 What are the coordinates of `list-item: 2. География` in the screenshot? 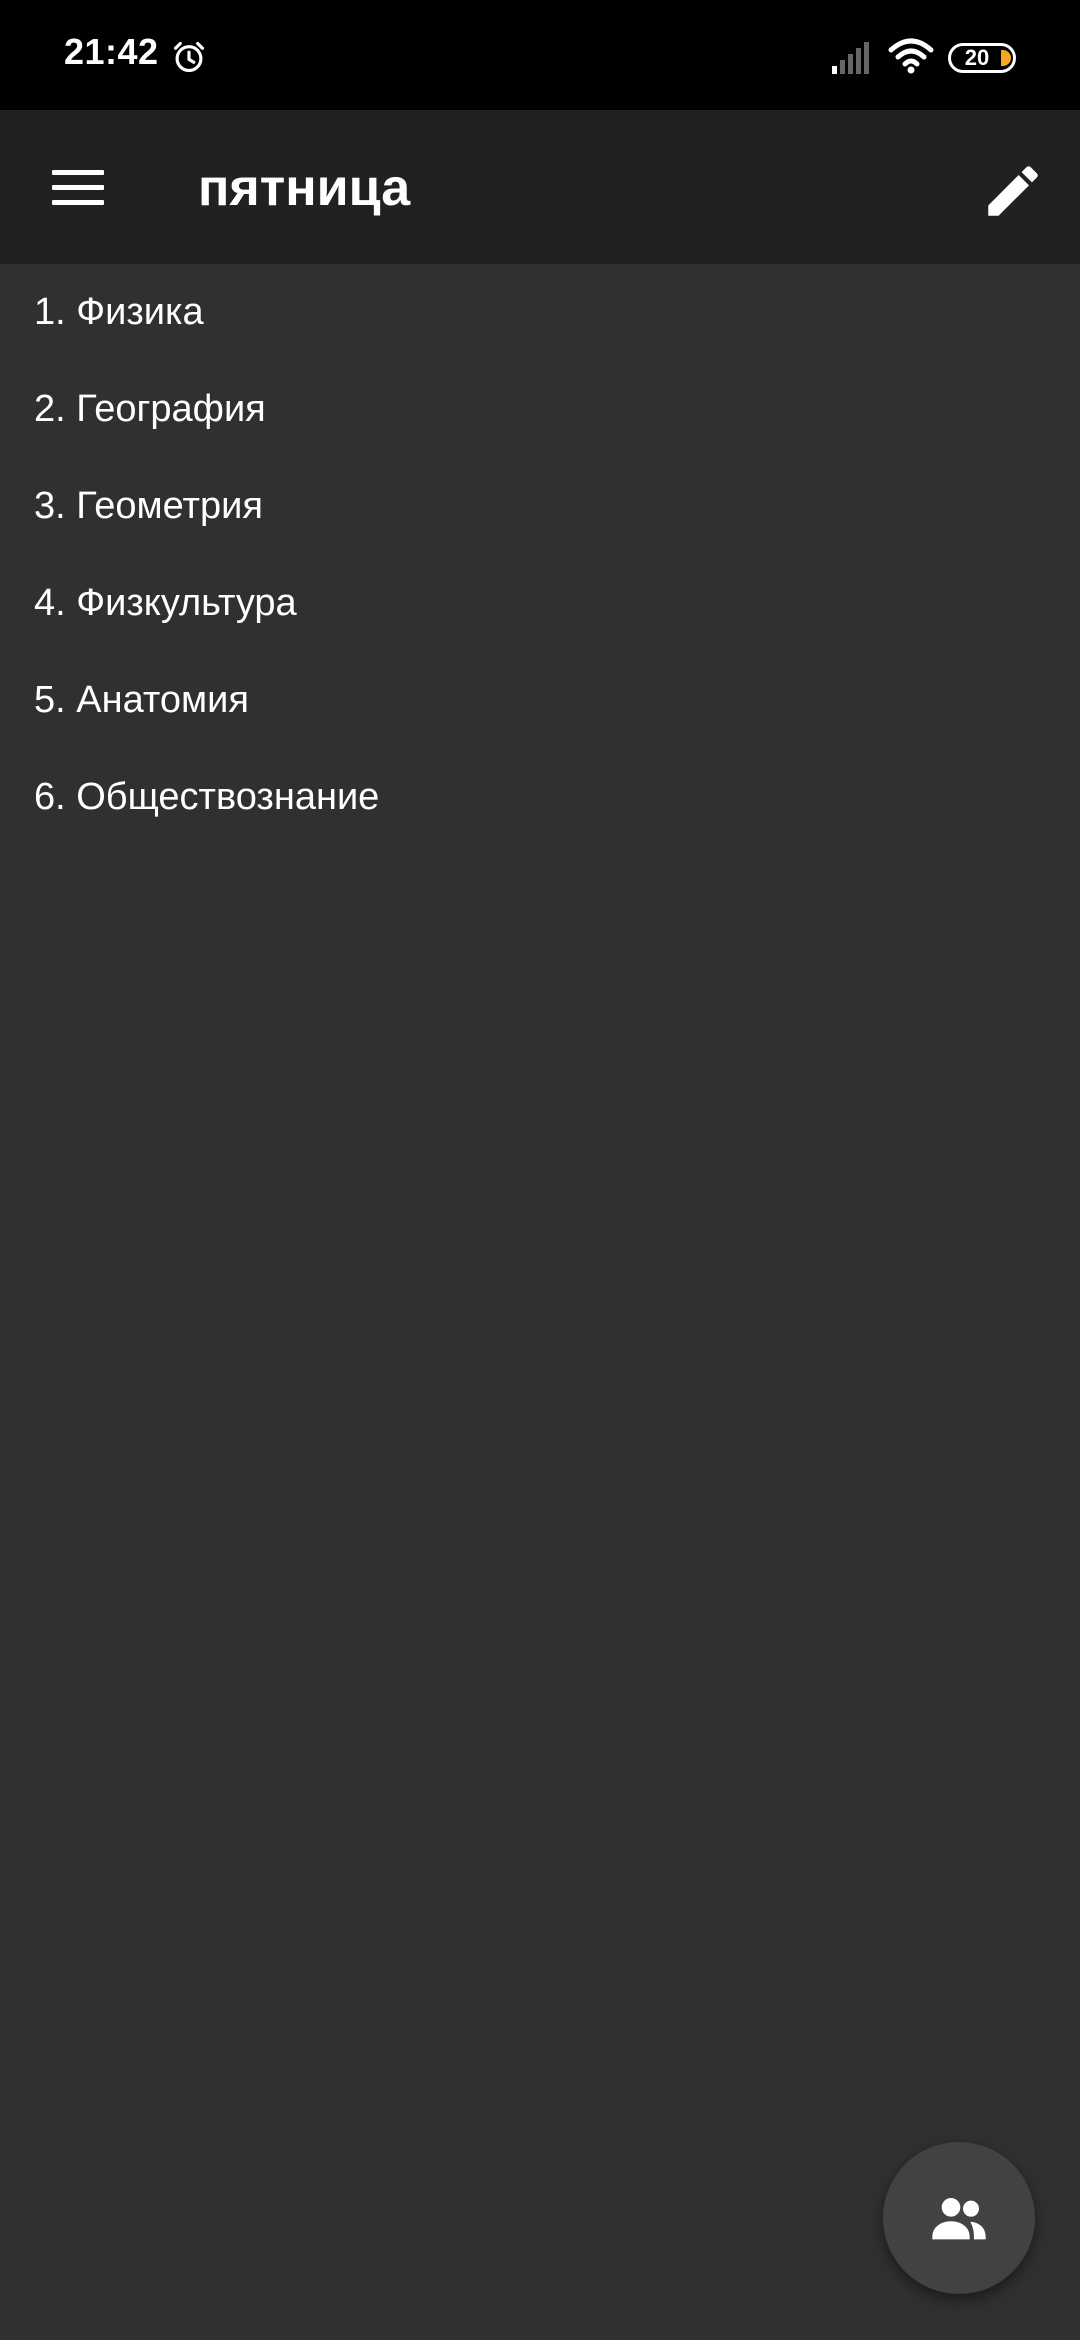 It's located at (534, 409).